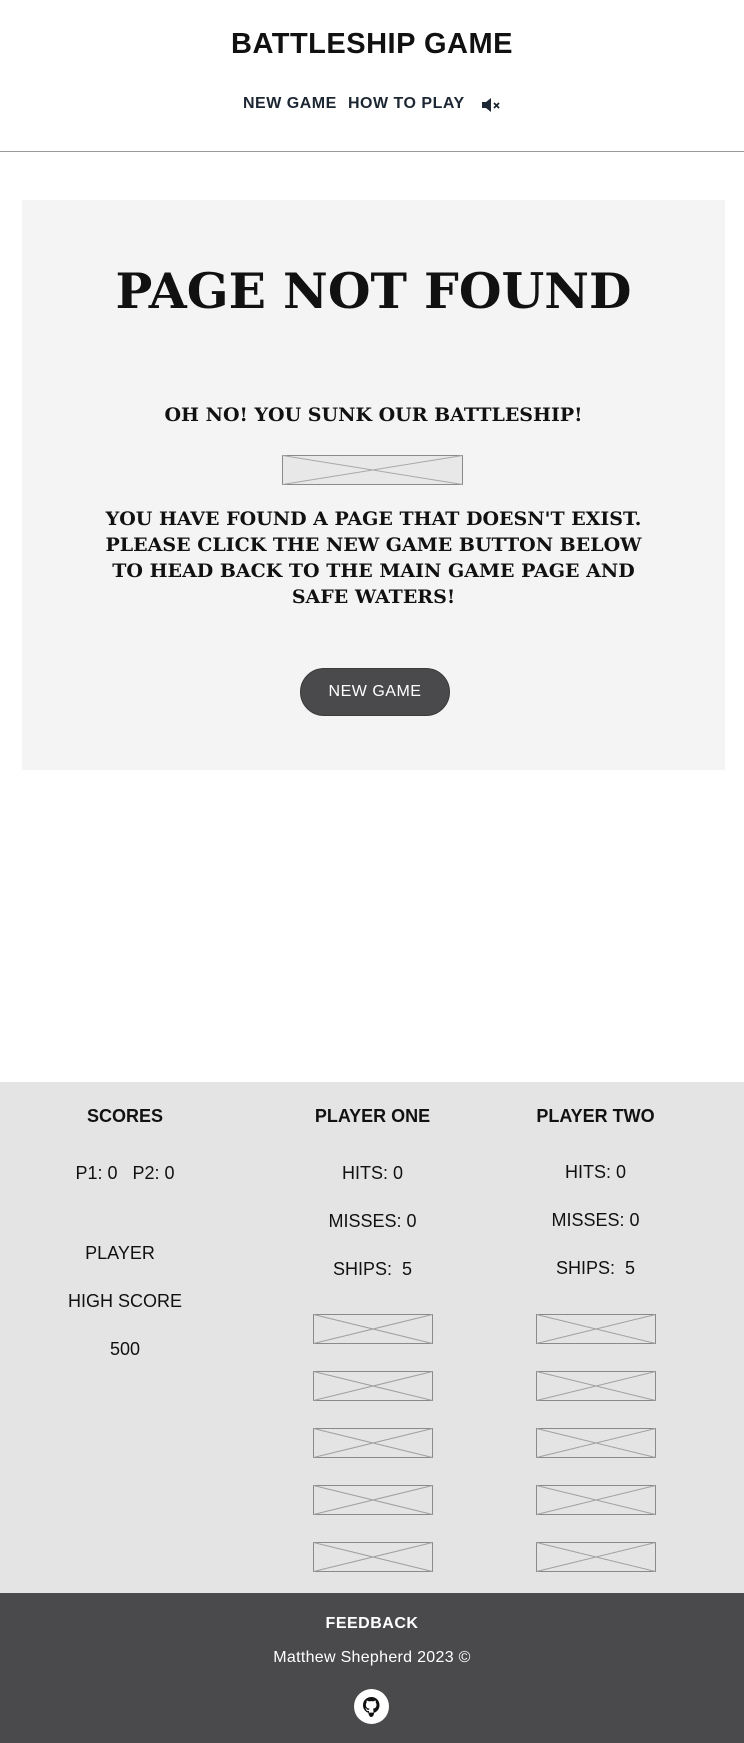 The width and height of the screenshot is (744, 1743). Describe the element at coordinates (124, 1301) in the screenshot. I see `high-score-label: HIGH SCORE` at that location.